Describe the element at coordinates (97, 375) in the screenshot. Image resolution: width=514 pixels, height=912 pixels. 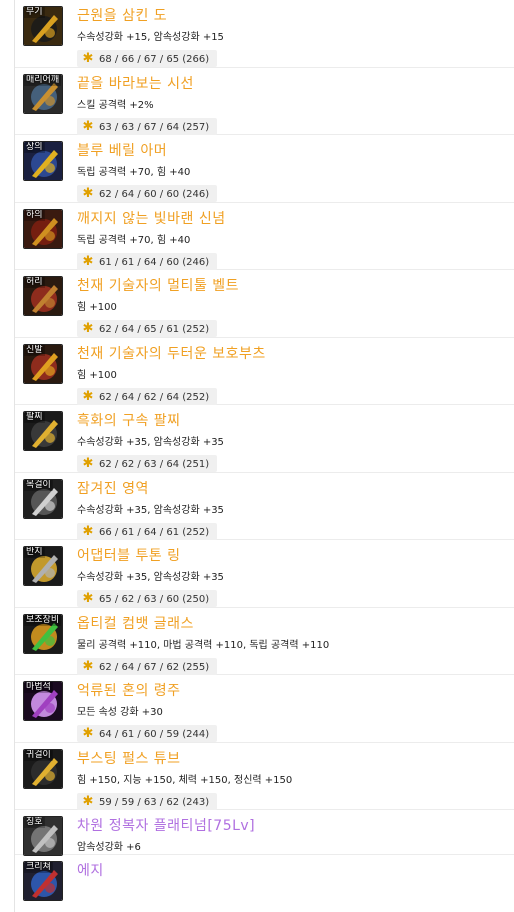
I see `item-stats: 힘 +100` at that location.